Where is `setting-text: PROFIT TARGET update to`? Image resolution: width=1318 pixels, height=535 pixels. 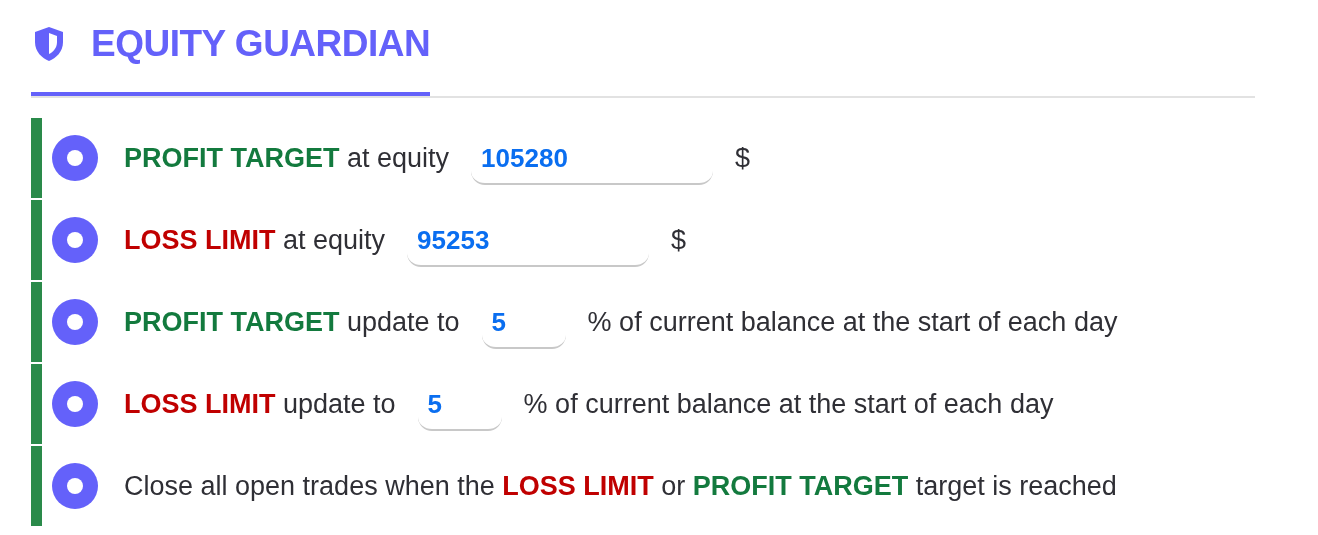
setting-text: PROFIT TARGET update to is located at coordinates (292, 322).